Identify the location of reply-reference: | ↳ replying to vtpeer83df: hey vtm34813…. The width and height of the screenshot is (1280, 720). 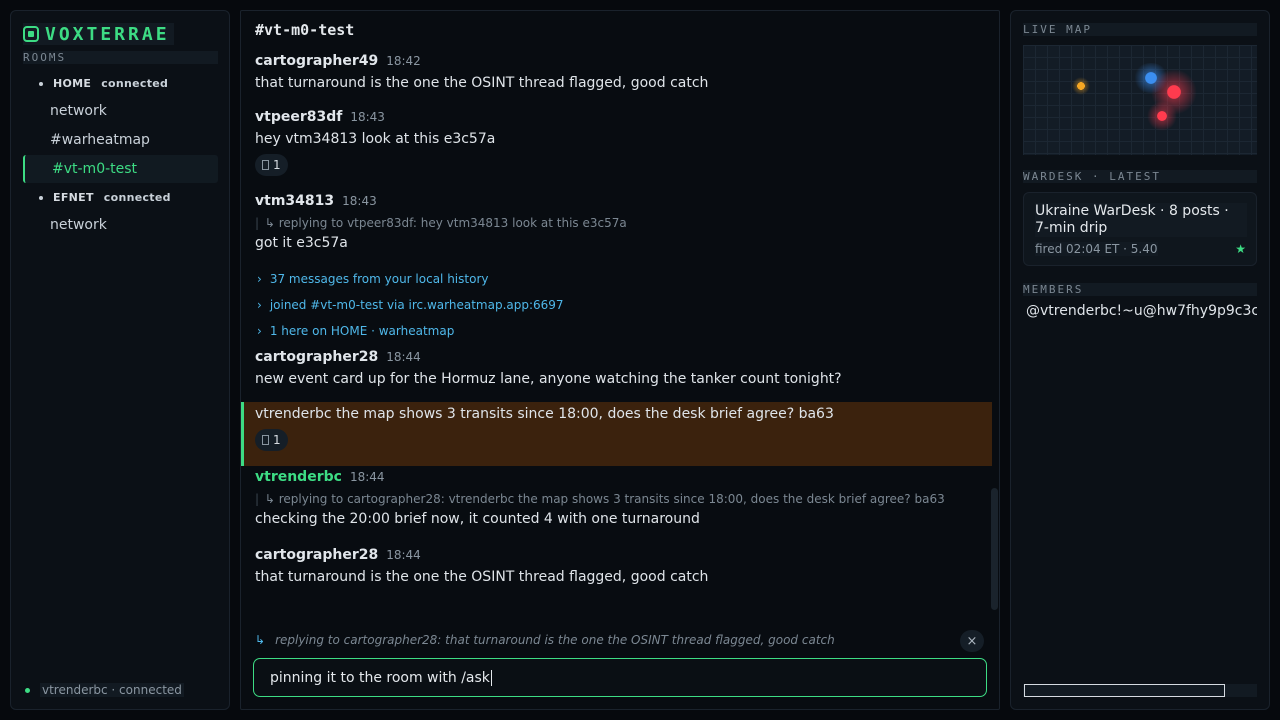
(623, 223).